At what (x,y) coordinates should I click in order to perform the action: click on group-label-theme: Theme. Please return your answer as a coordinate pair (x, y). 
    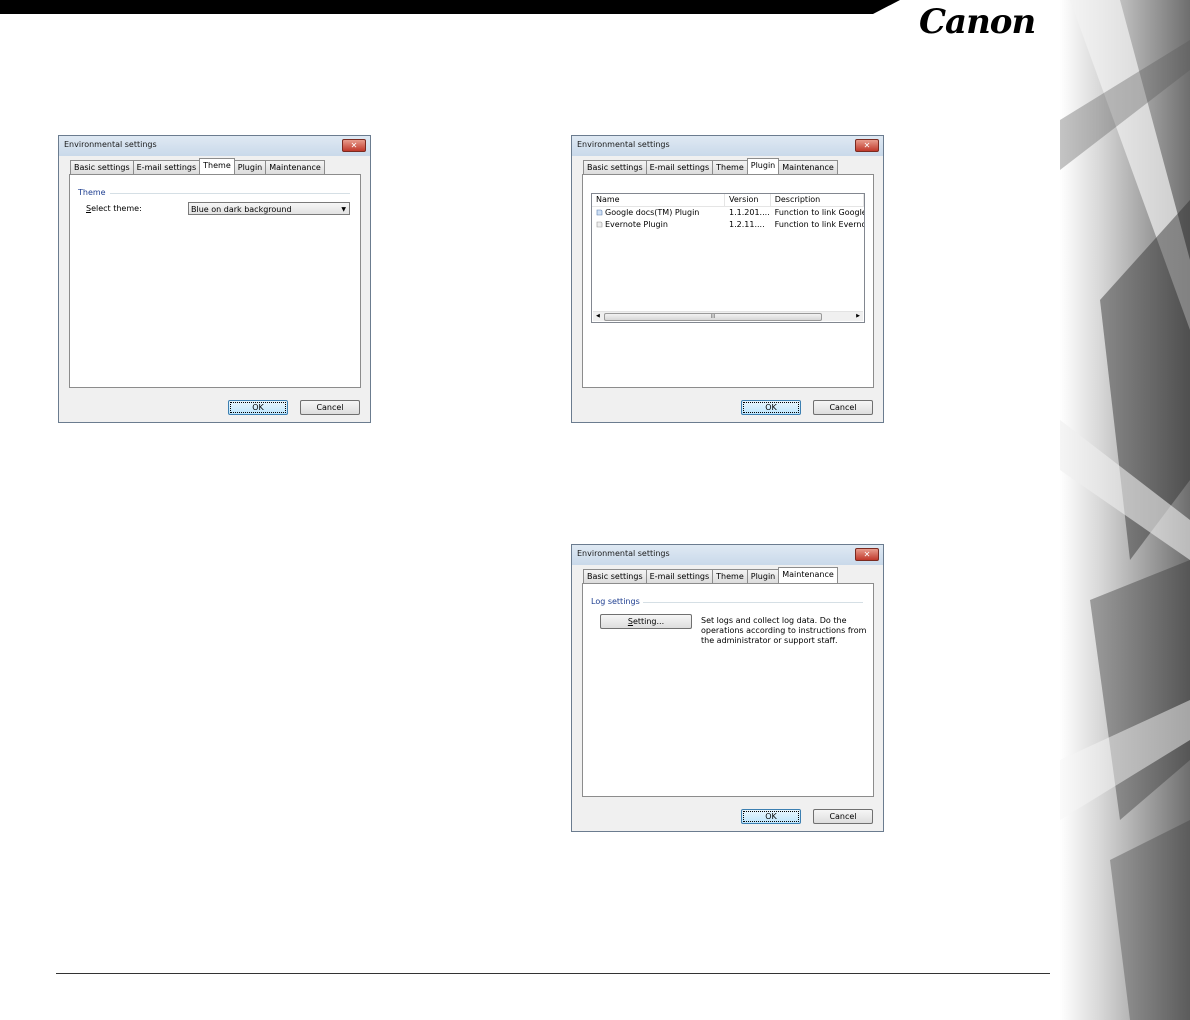
    Looking at the image, I should click on (92, 192).